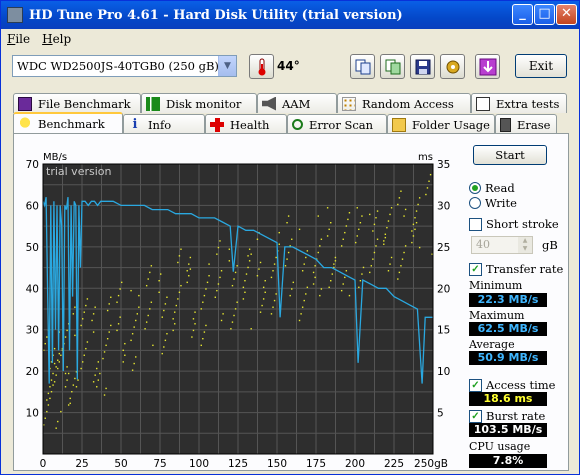 This screenshot has width=580, height=475. Describe the element at coordinates (443, 248) in the screenshot. I see `y-right-tick-label: 25` at that location.